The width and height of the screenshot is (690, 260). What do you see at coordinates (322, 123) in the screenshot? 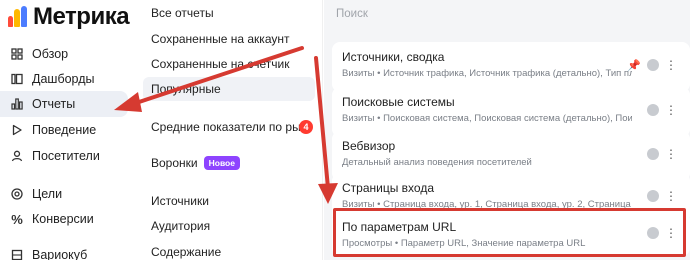
I see `arrow-to-url-params` at bounding box center [322, 123].